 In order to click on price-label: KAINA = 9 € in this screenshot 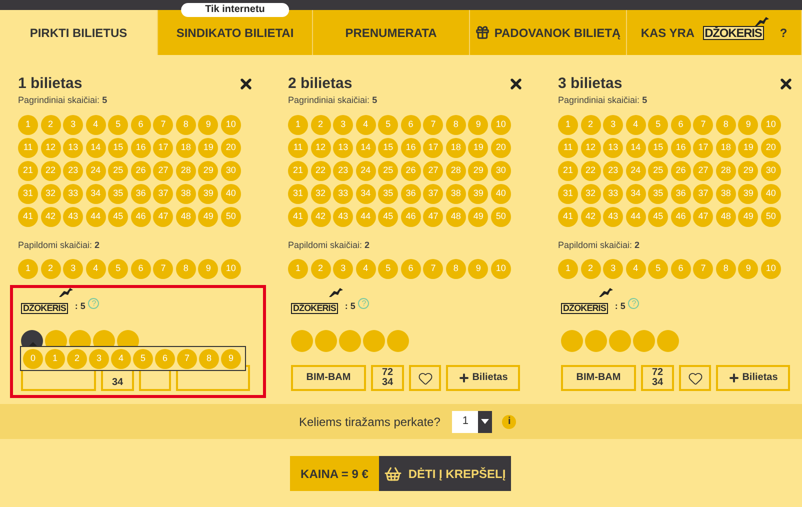, I will do `click(334, 473)`.